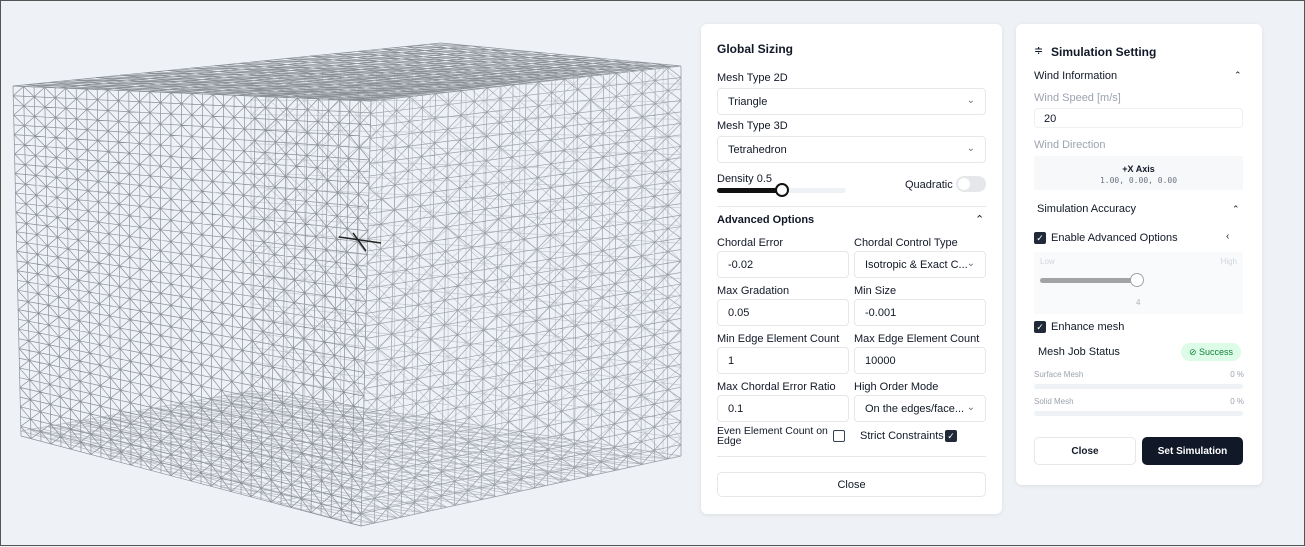  Describe the element at coordinates (1138, 118) in the screenshot. I see `wind-speed-input: 20` at that location.